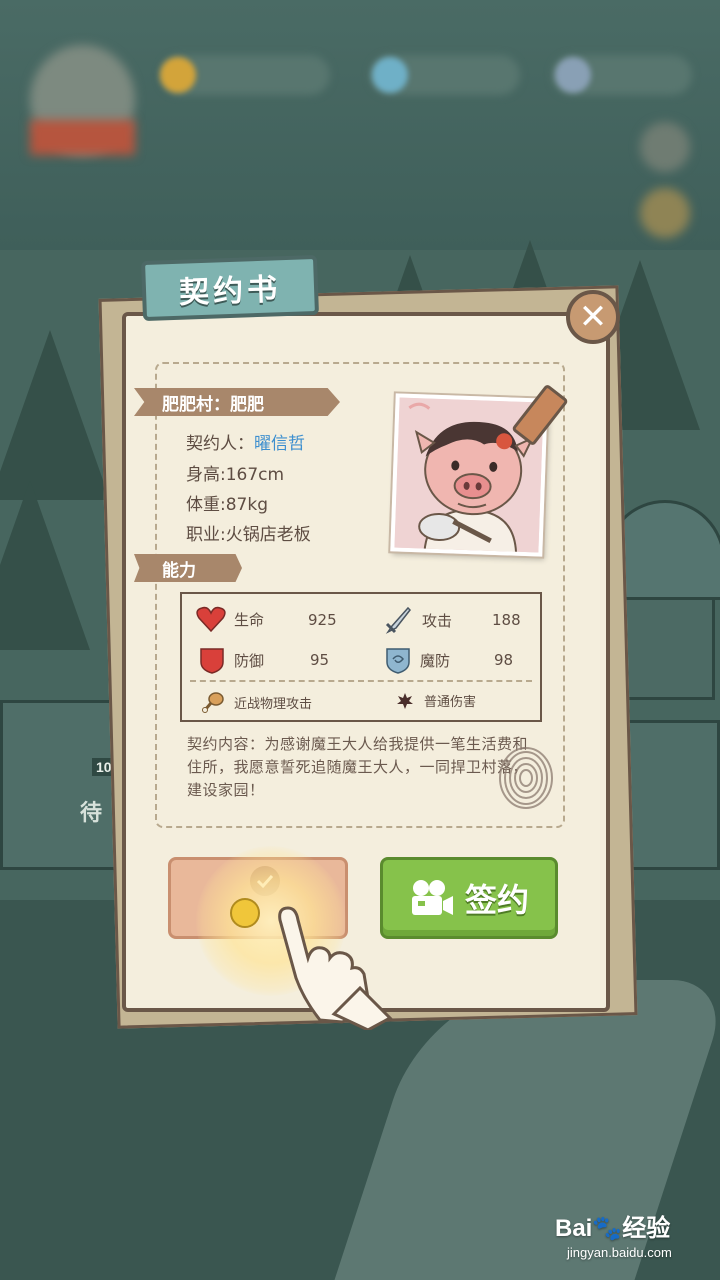  What do you see at coordinates (646, 1228) in the screenshot?
I see `watermark-suffix: 经验` at bounding box center [646, 1228].